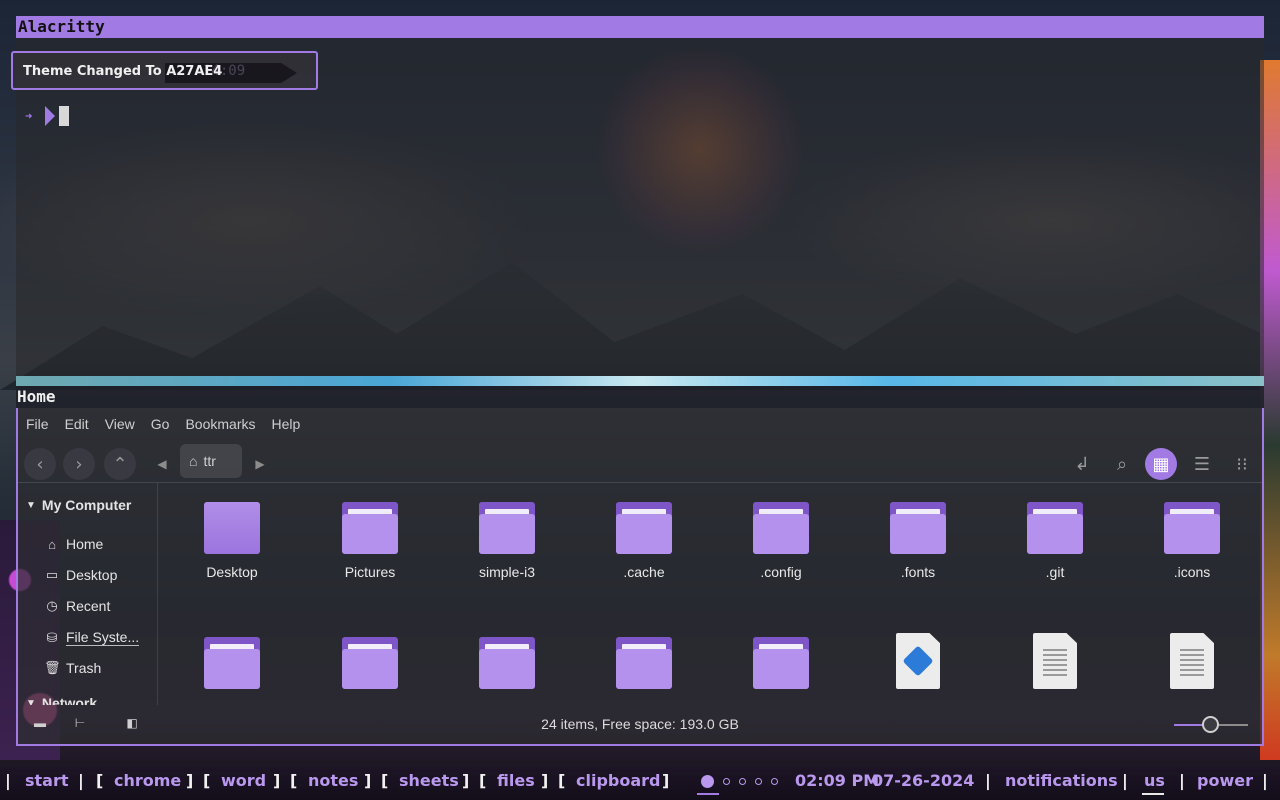 This screenshot has width=1280, height=800. What do you see at coordinates (47, 780) in the screenshot?
I see `start-button: start` at bounding box center [47, 780].